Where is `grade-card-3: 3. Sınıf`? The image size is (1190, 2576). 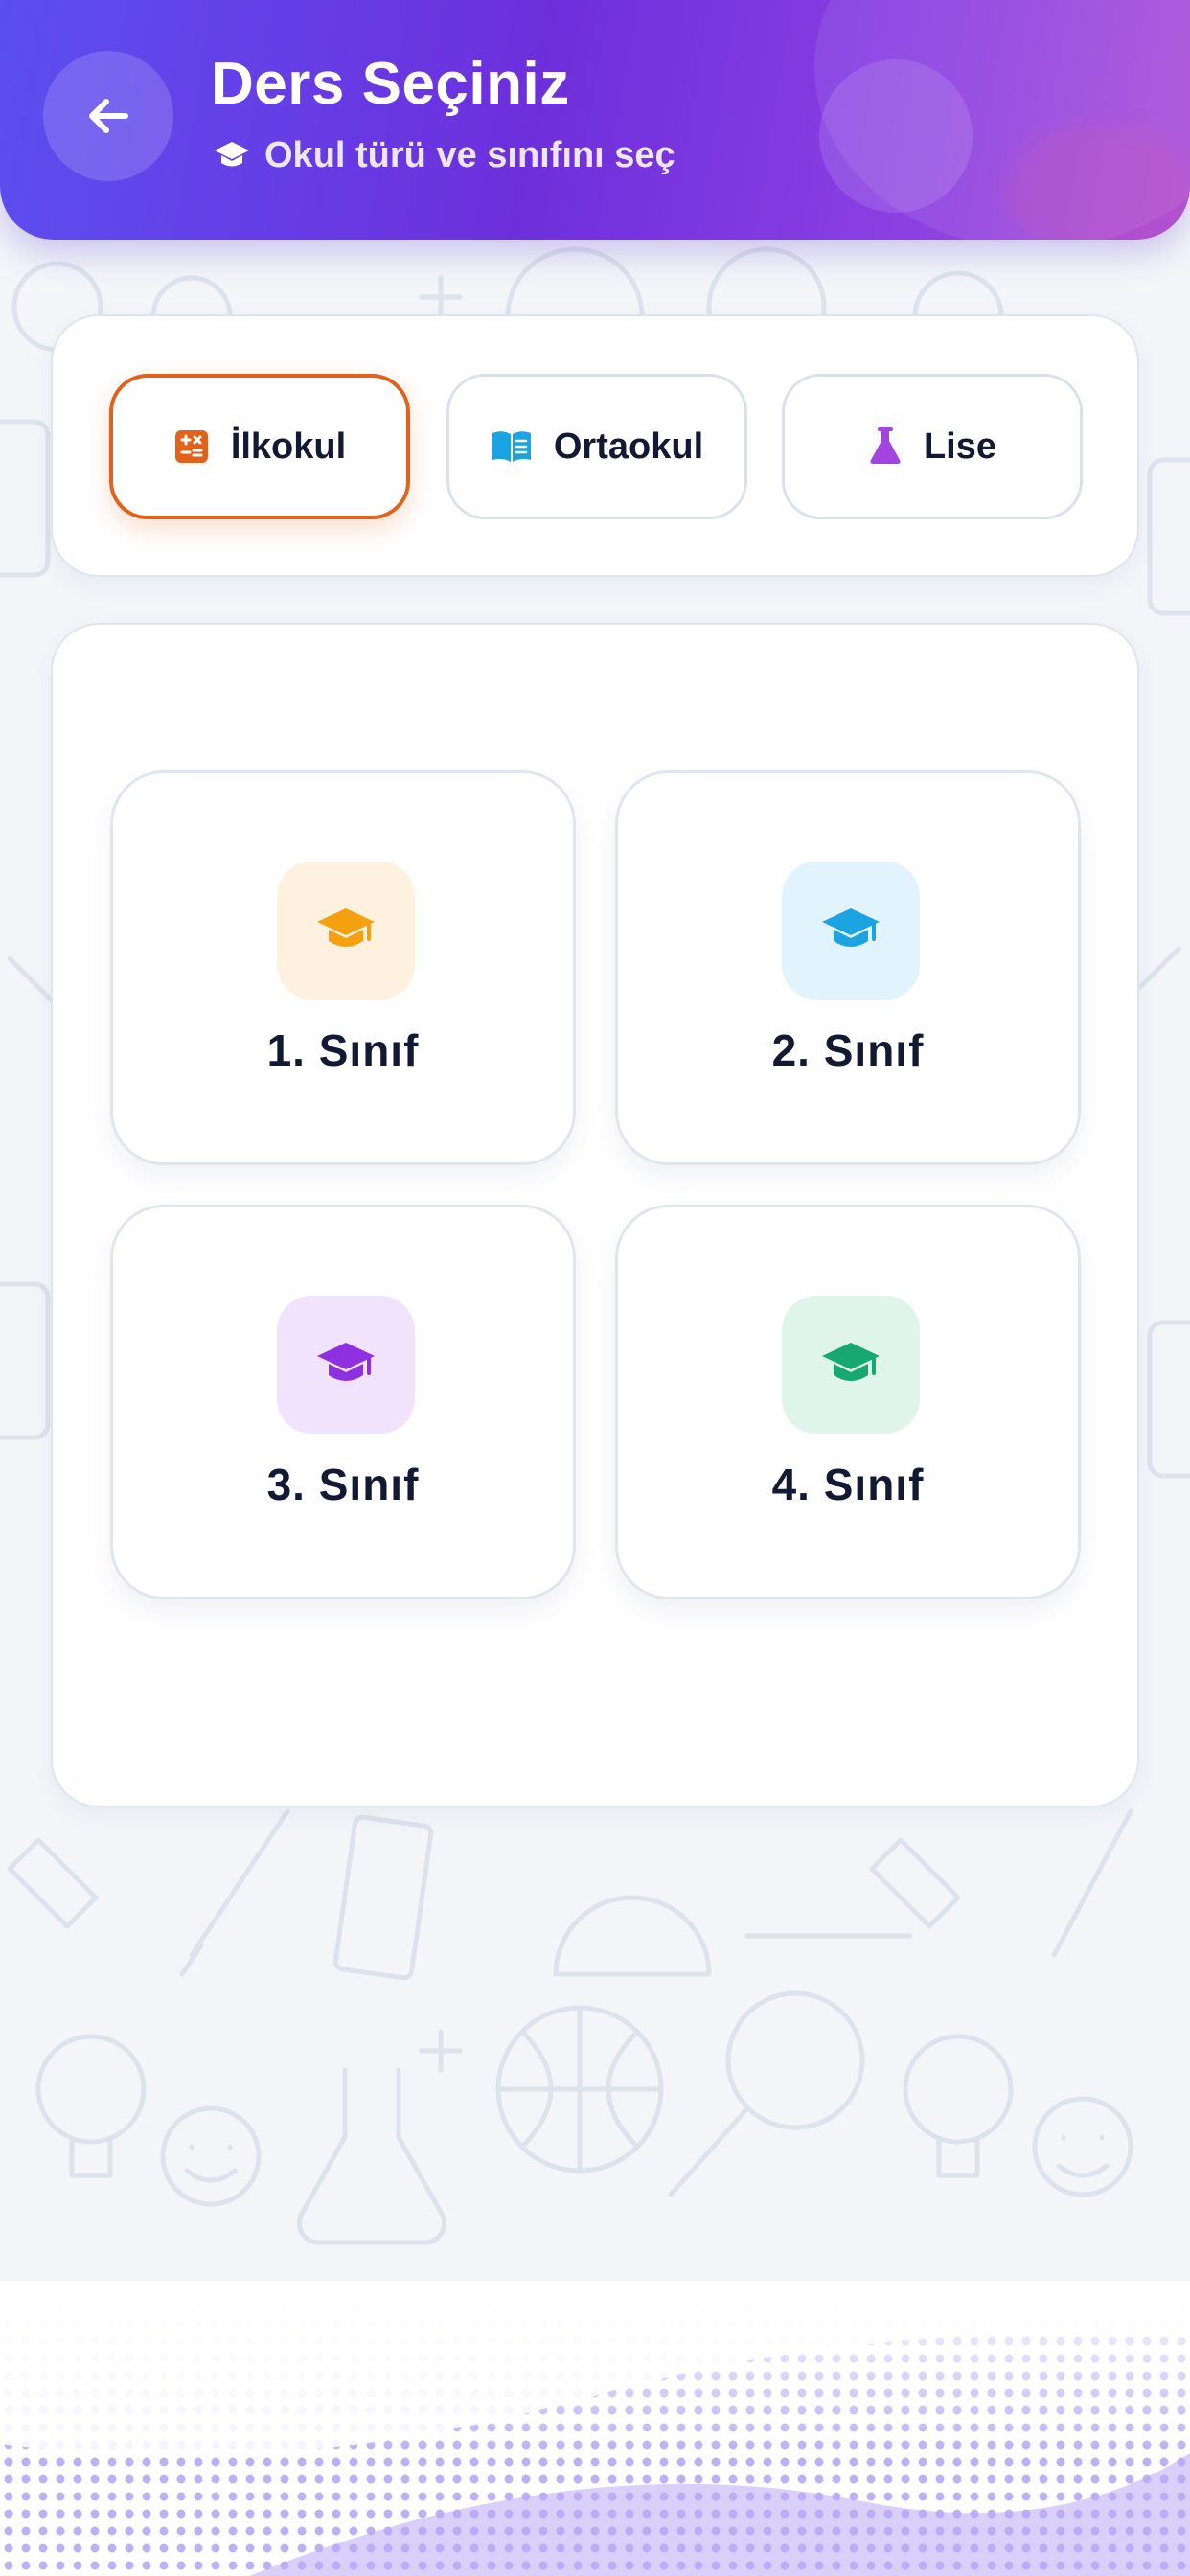 grade-card-3: 3. Sınıf is located at coordinates (343, 1402).